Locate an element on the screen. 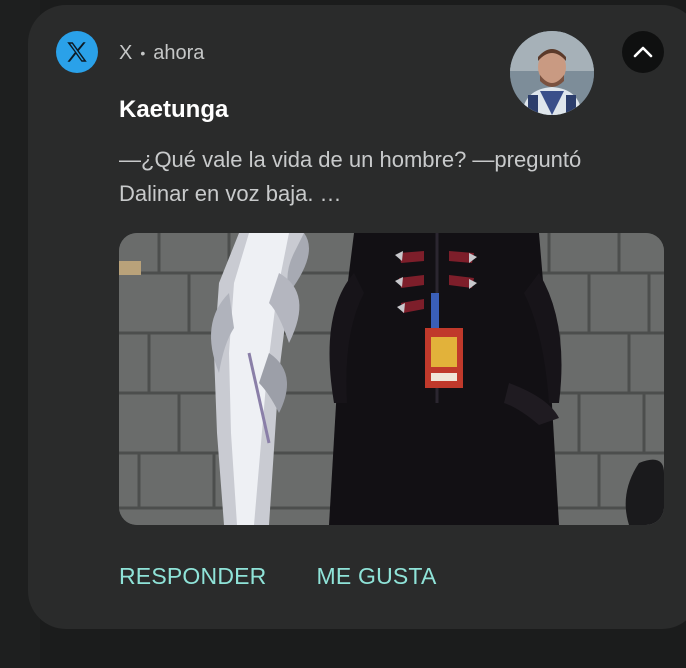 The height and width of the screenshot is (668, 686). chevron-up-icon is located at coordinates (643, 52).